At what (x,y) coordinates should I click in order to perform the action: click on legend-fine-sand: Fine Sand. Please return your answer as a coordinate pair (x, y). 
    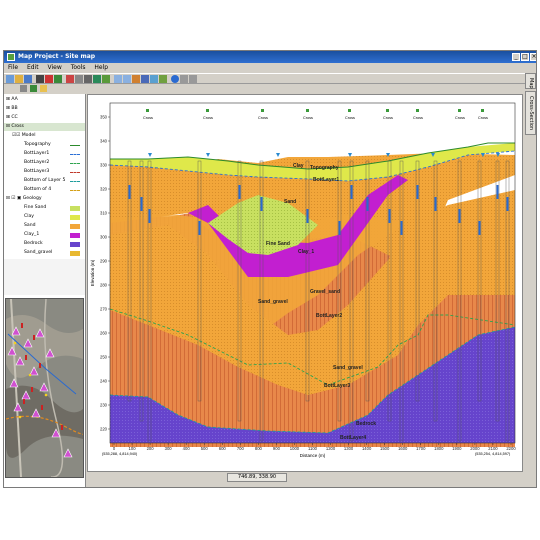
    Looking at the image, I should click on (54, 208).